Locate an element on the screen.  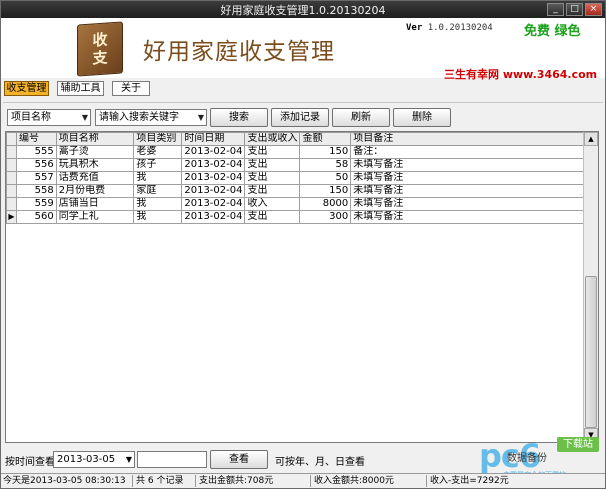
status-balance: 收入-支出=7292元 is located at coordinates (469, 481).